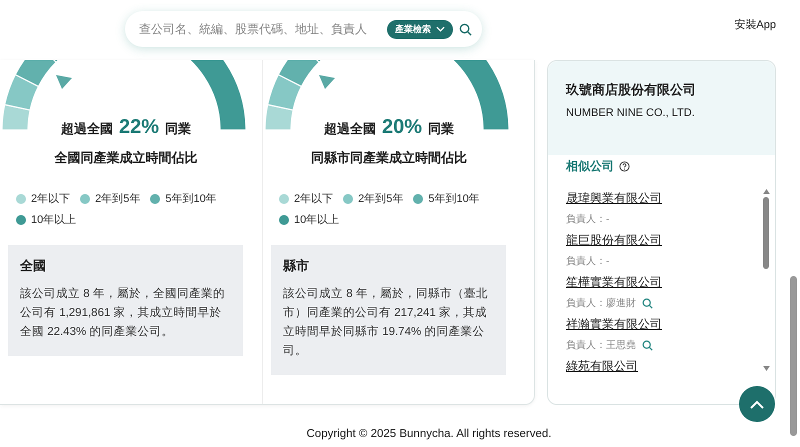 This screenshot has height=447, width=800. Describe the element at coordinates (631, 113) in the screenshot. I see `company-english-name: NUMBER NINE CO., LTD.` at that location.